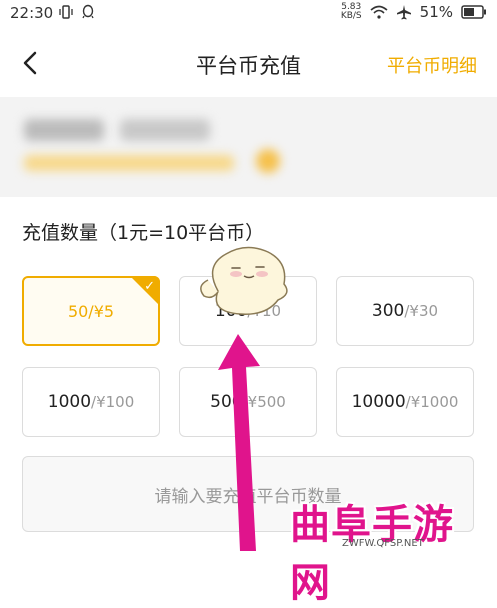 The height and width of the screenshot is (608, 497). What do you see at coordinates (91, 402) in the screenshot?
I see `option-1000: 1000/¥100` at bounding box center [91, 402].